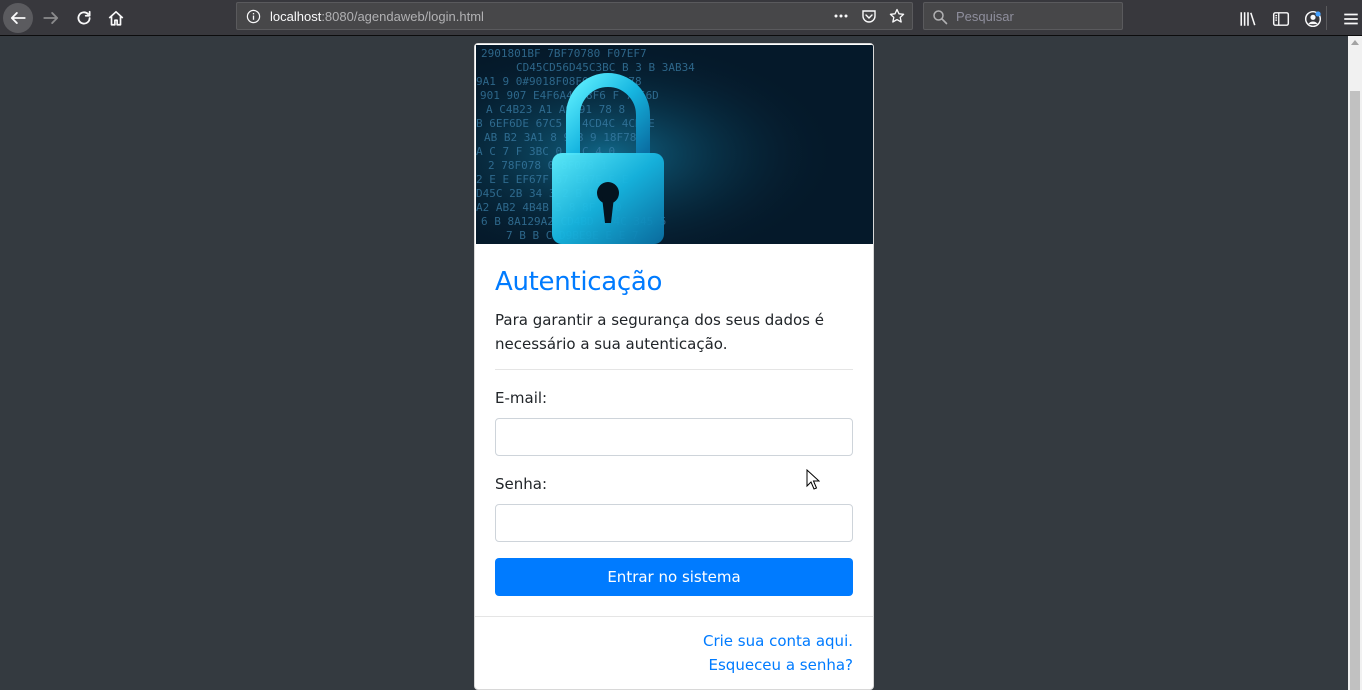 The image size is (1362, 690). What do you see at coordinates (940, 17) in the screenshot?
I see `search-icon` at bounding box center [940, 17].